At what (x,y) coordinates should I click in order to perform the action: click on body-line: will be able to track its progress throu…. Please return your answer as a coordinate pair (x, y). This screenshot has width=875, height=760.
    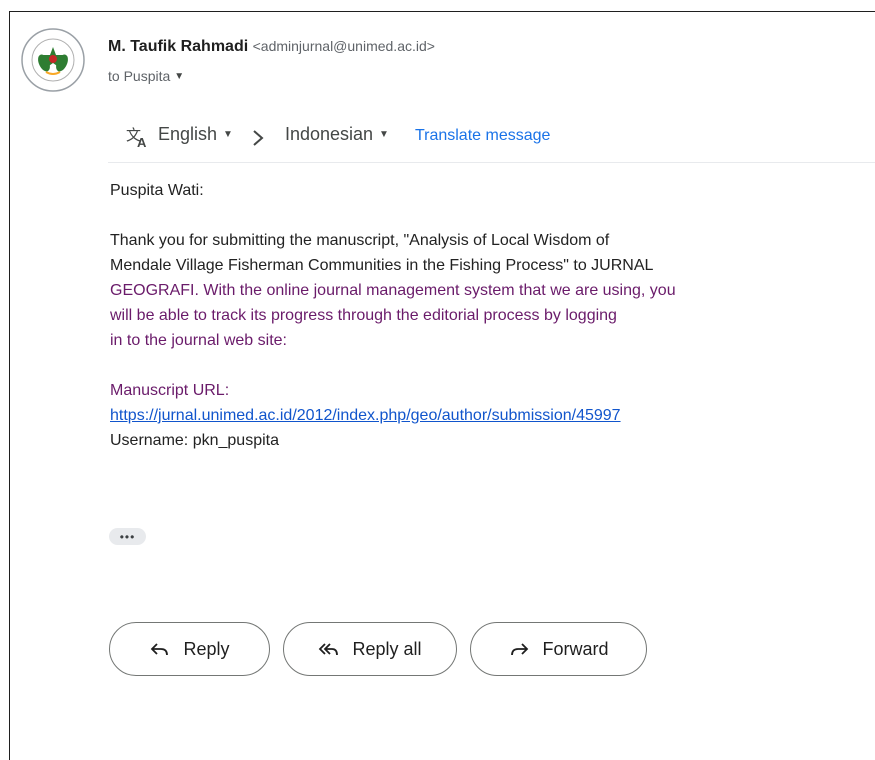
    Looking at the image, I should click on (363, 315).